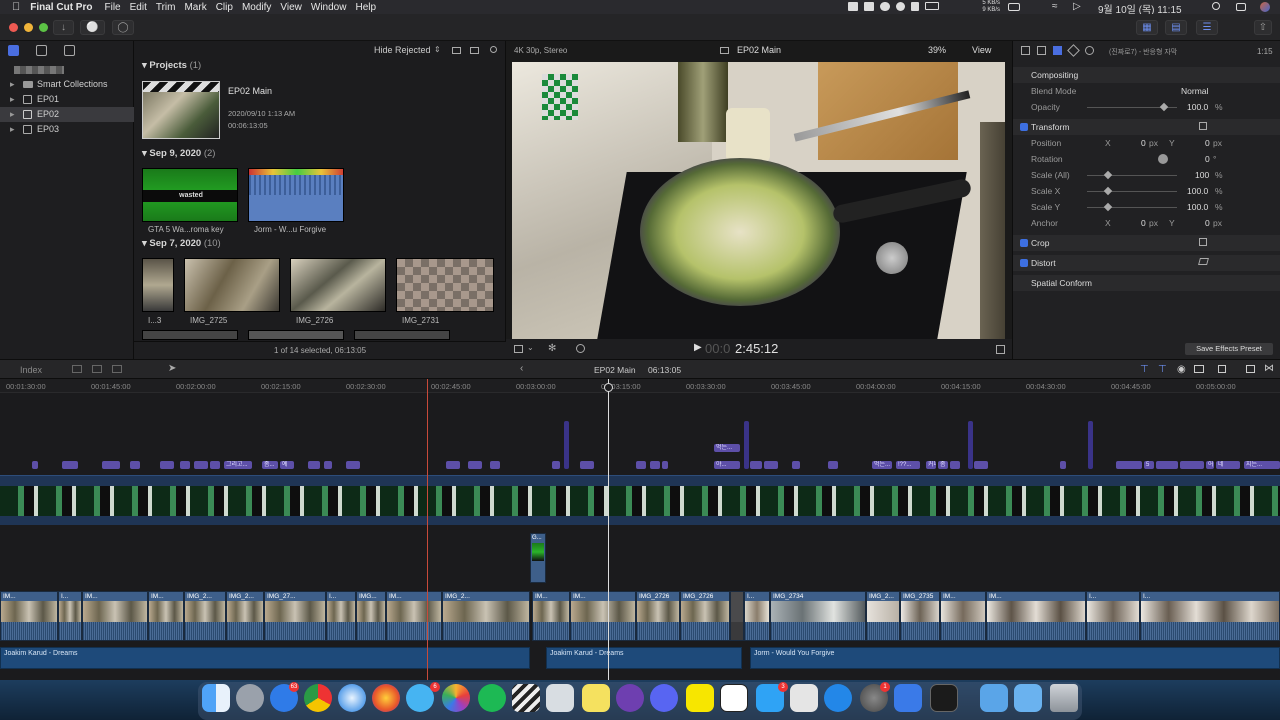 This screenshot has height=720, width=1280. What do you see at coordinates (61, 7) in the screenshot?
I see `app-name-menu: Final Cut Pro` at bounding box center [61, 7].